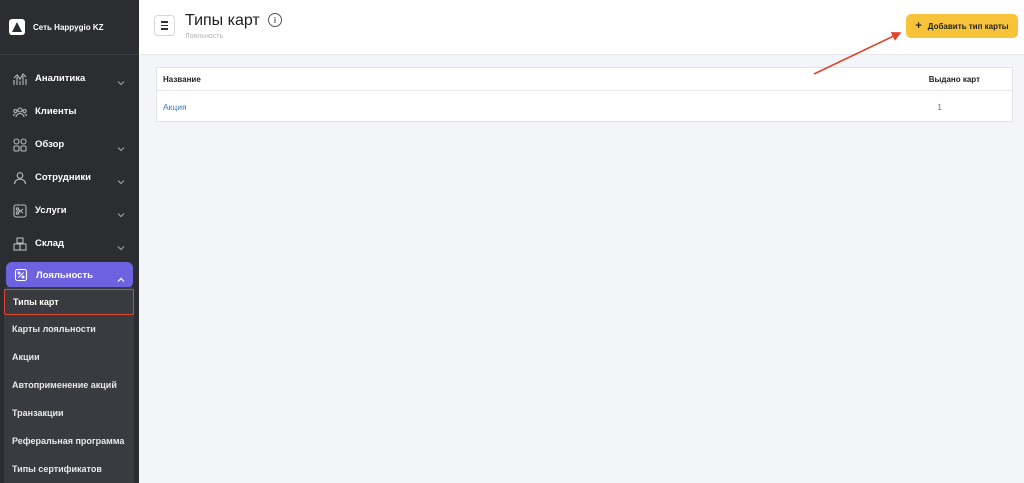 The width and height of the screenshot is (1024, 483). I want to click on sidebar-item-warehouse: Склад, so click(69, 243).